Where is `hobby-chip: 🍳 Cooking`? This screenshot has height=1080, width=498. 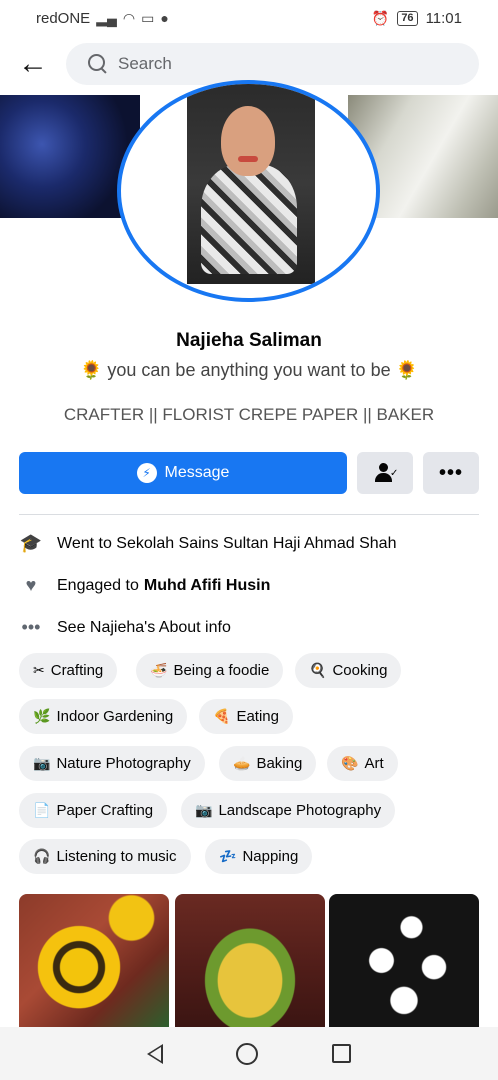 hobby-chip: 🍳 Cooking is located at coordinates (348, 670).